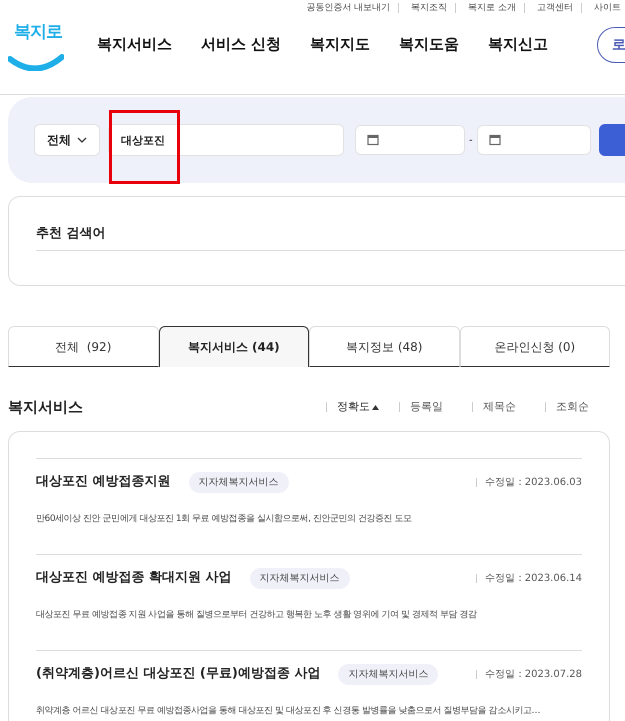 The image size is (625, 721). I want to click on nav-item: 서비스 신청, so click(241, 44).